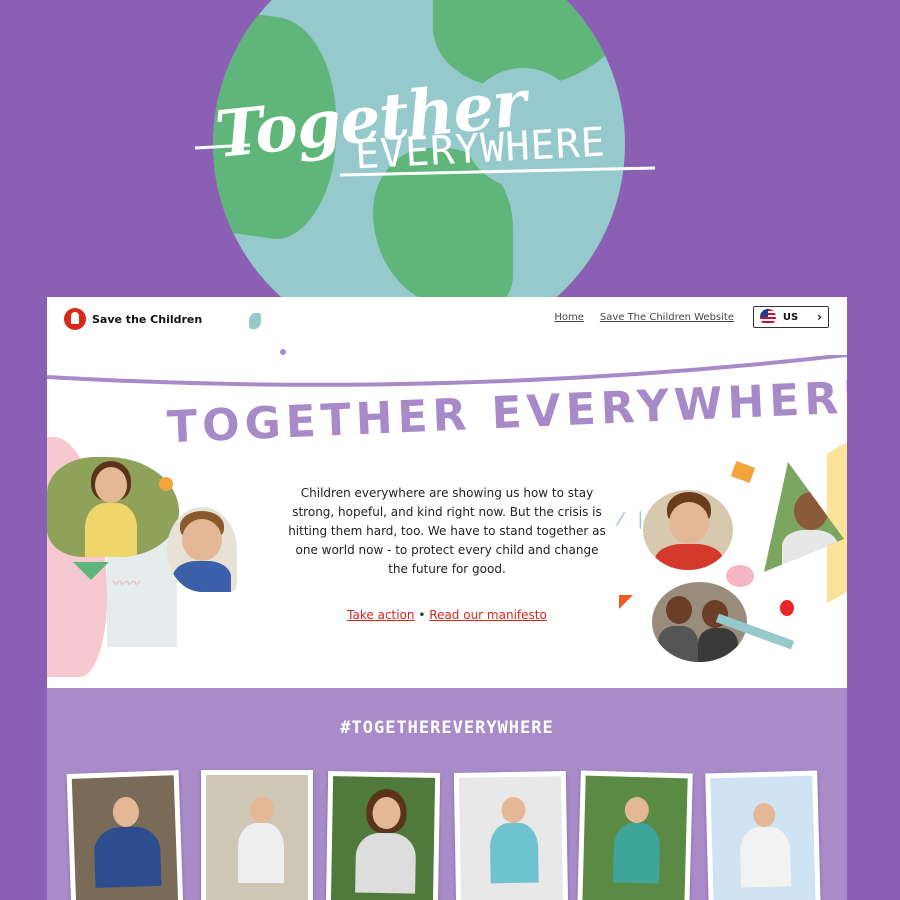 Image resolution: width=900 pixels, height=900 pixels. I want to click on nav-links: Home Save The Children Website, so click(644, 317).